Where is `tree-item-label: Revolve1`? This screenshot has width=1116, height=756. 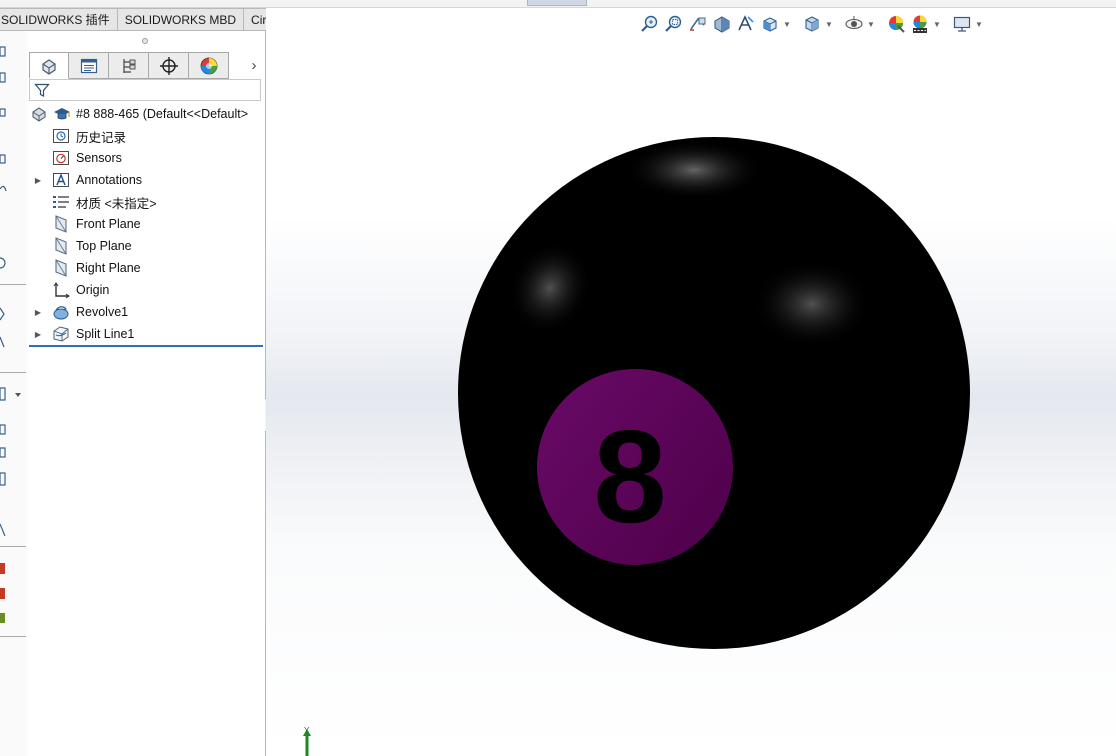 tree-item-label: Revolve1 is located at coordinates (102, 312).